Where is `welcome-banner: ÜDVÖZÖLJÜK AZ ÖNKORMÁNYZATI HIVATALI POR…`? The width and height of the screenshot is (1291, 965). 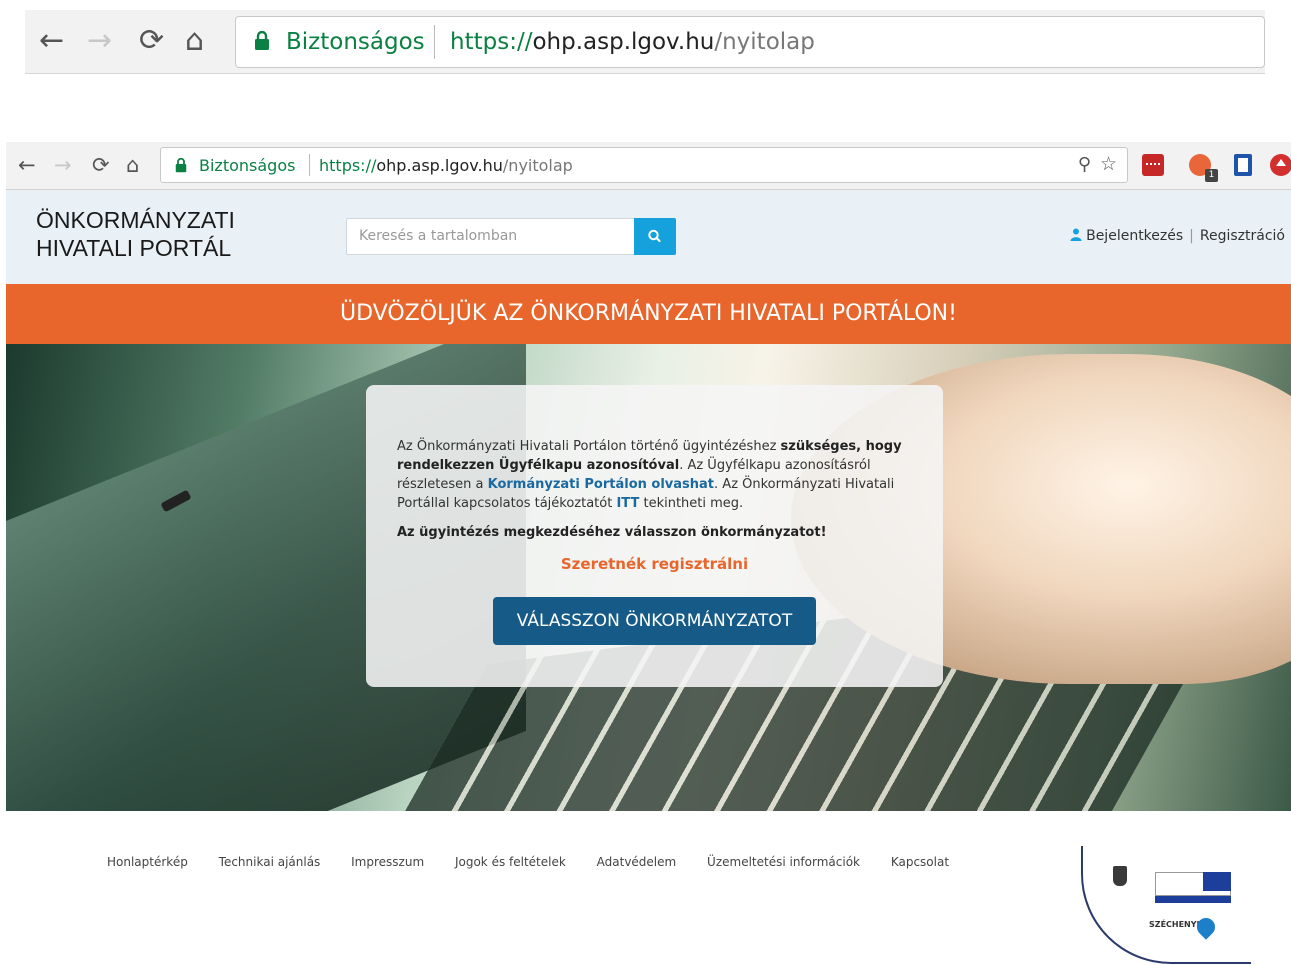
welcome-banner: ÜDVÖZÖLJÜK AZ ÖNKORMÁNYZATI HIVATALI POR… is located at coordinates (648, 314).